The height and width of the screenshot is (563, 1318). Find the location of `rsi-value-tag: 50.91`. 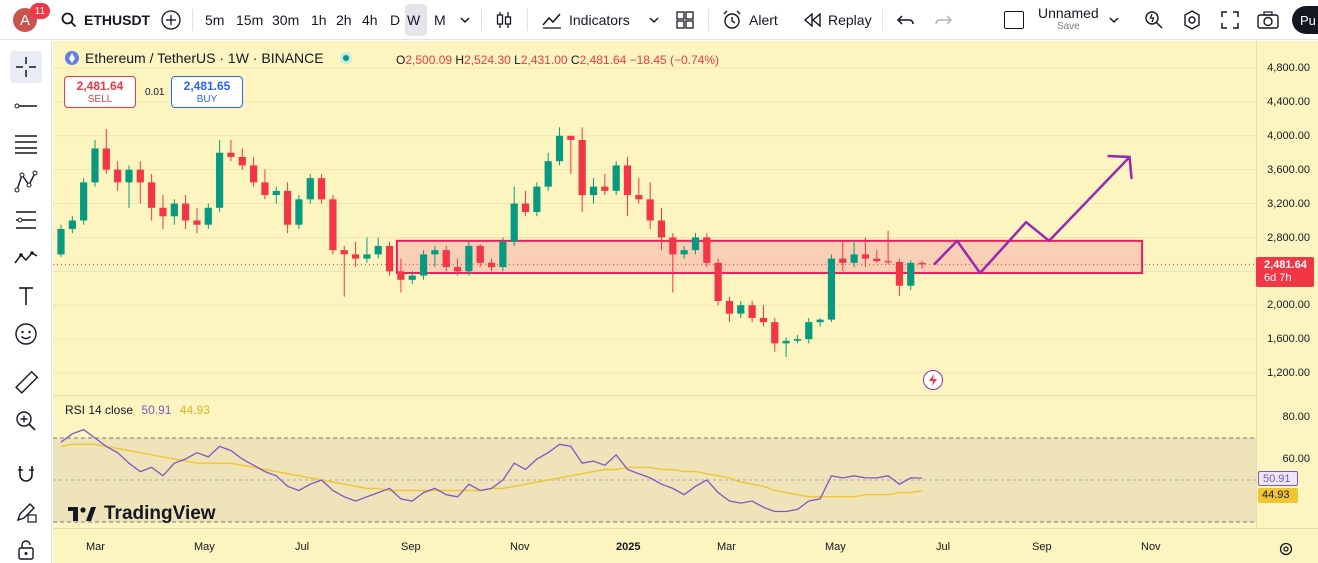

rsi-value-tag: 50.91 is located at coordinates (1278, 478).